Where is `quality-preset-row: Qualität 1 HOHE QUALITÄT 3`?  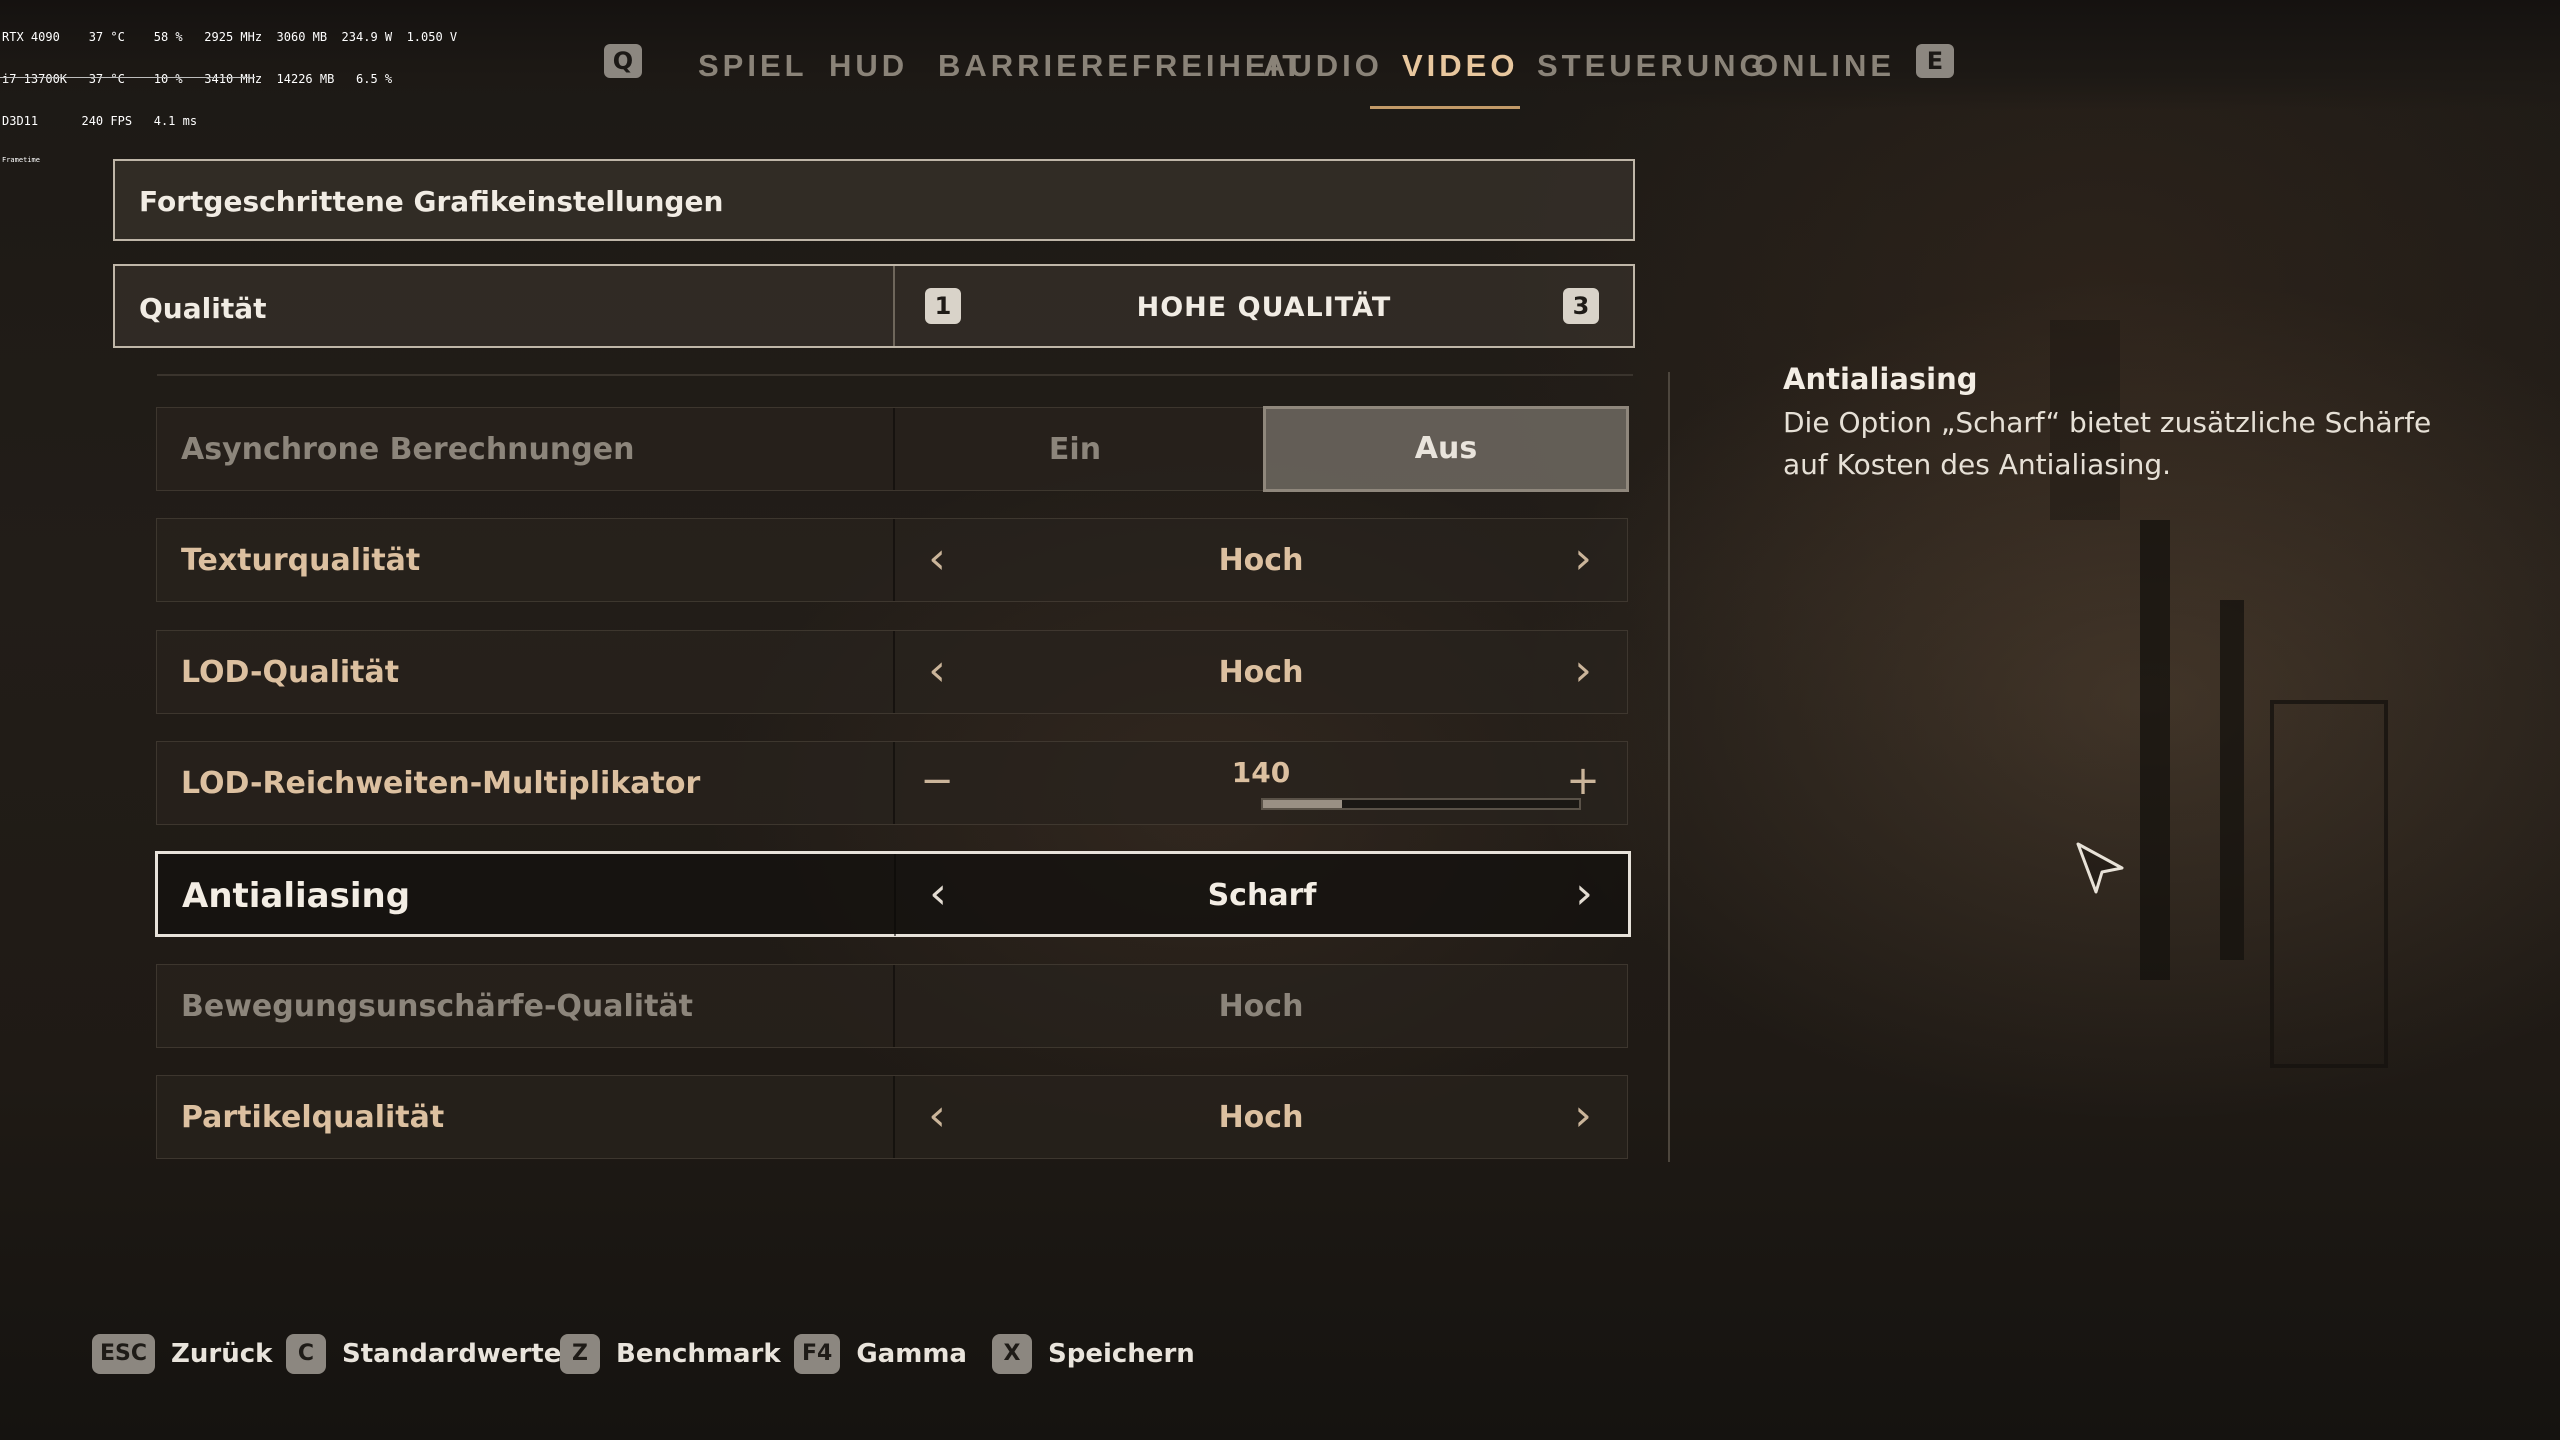 quality-preset-row: Qualität 1 HOHE QUALITÄT 3 is located at coordinates (874, 306).